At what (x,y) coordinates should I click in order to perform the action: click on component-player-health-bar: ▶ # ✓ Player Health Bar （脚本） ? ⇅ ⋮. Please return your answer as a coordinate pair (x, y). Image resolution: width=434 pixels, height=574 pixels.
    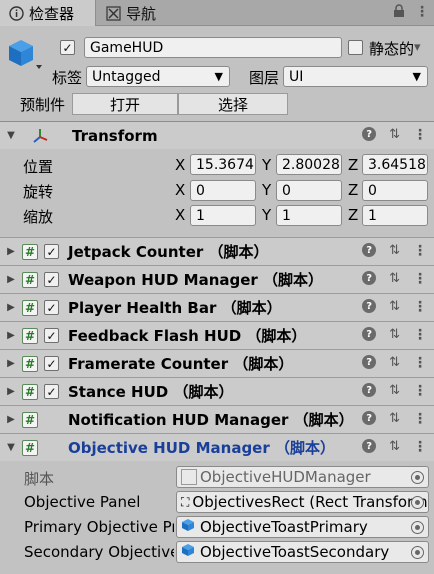
    Looking at the image, I should click on (217, 307).